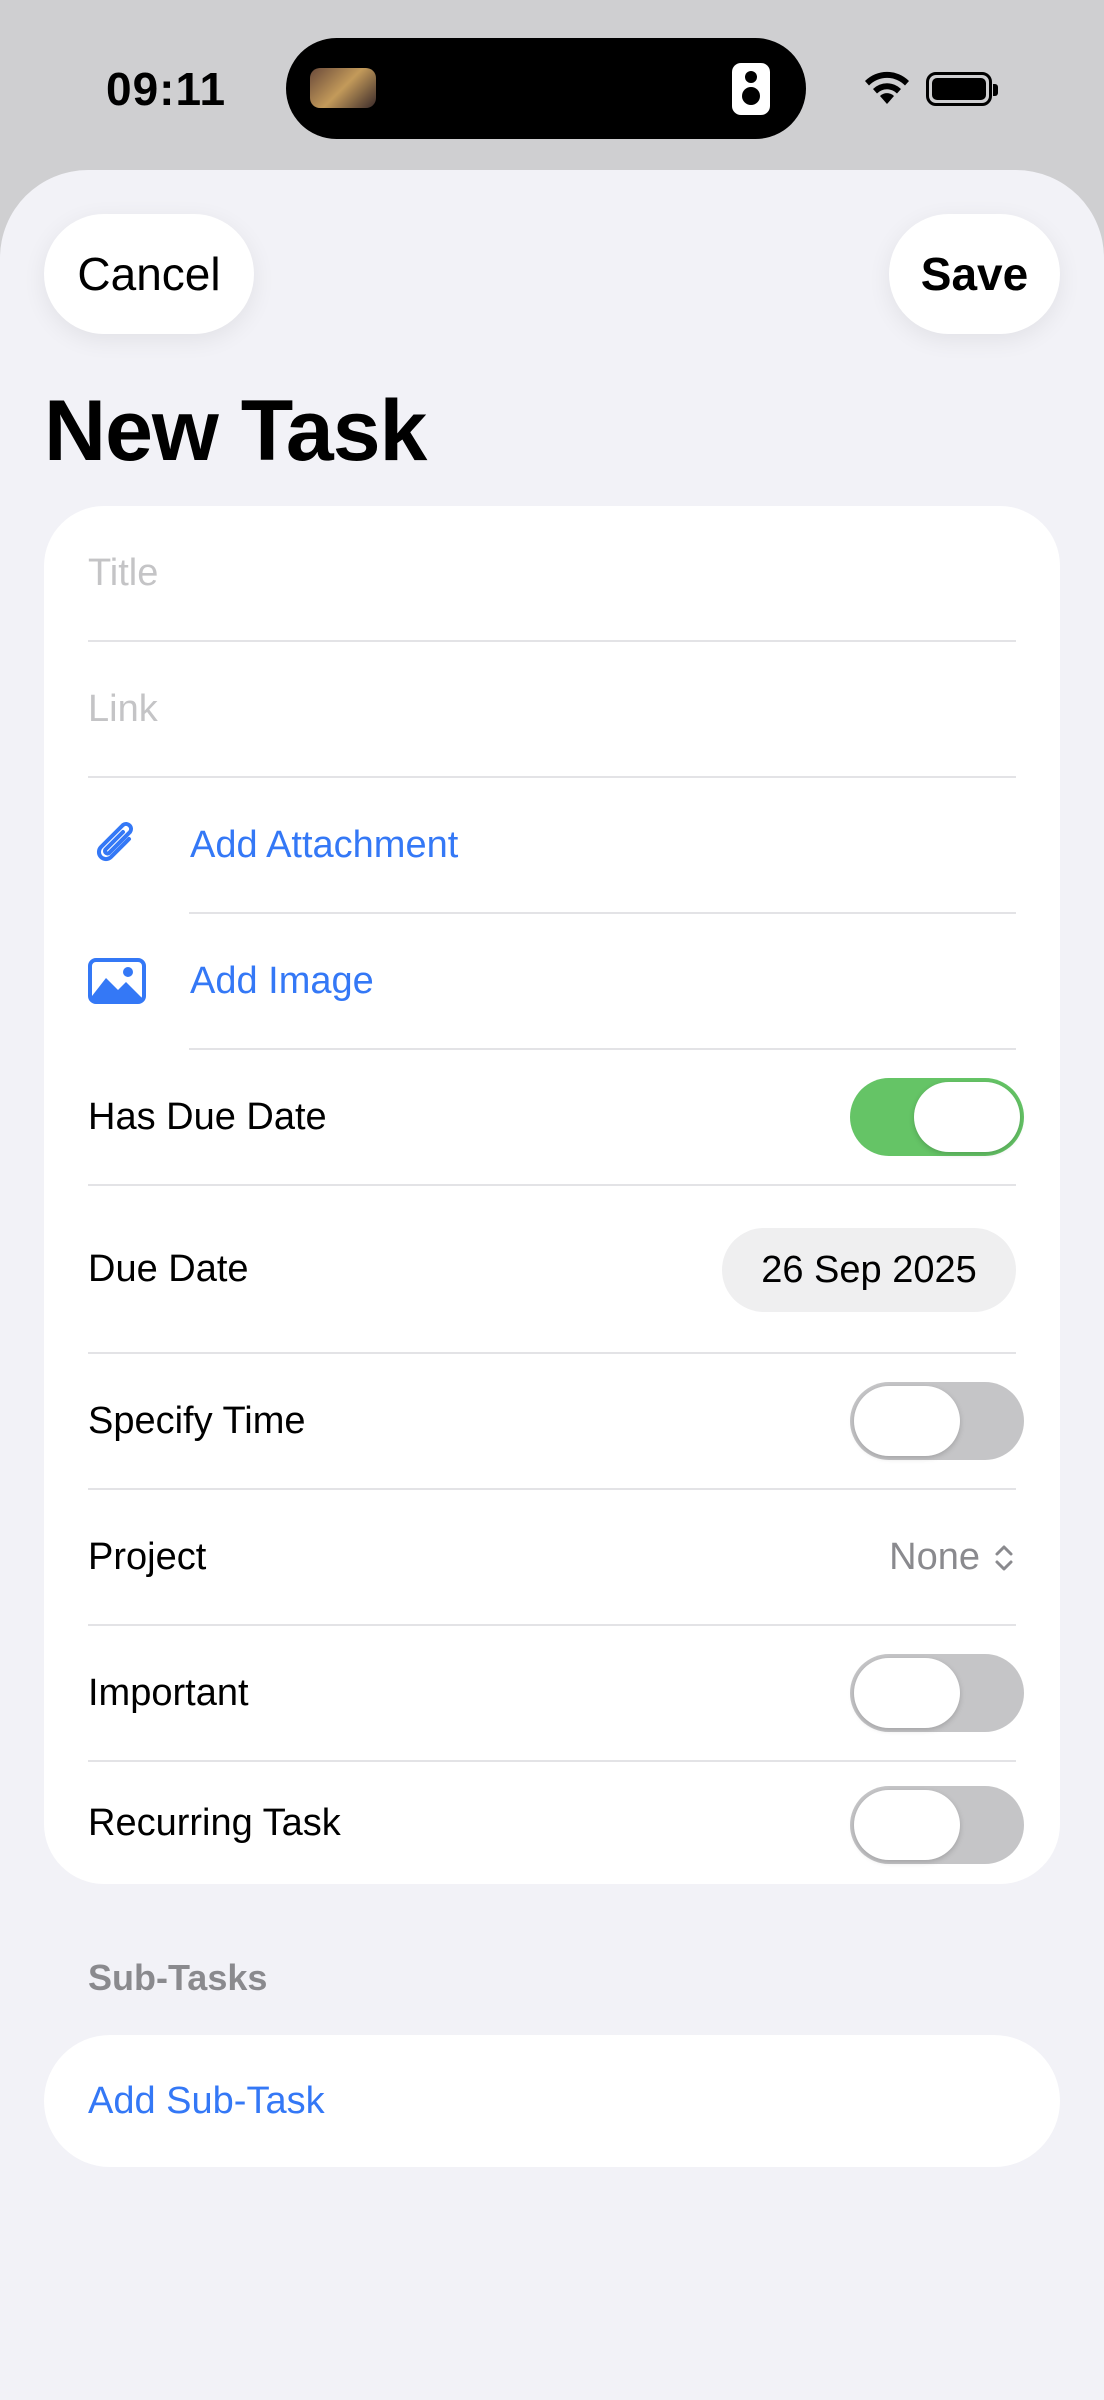 Image resolution: width=1104 pixels, height=2400 pixels. Describe the element at coordinates (937, 1693) in the screenshot. I see `important-toggle` at that location.